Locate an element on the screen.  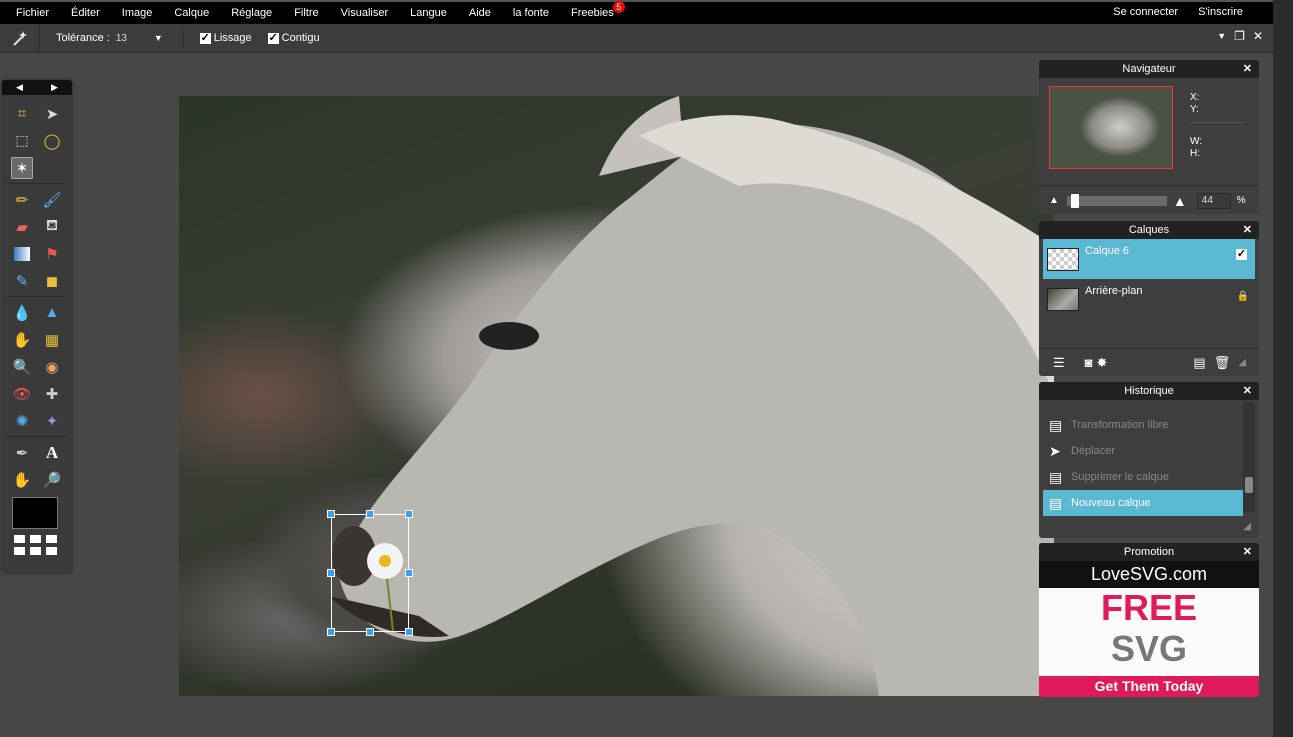
lasso-tool-icon: ◯ is located at coordinates (52, 140).